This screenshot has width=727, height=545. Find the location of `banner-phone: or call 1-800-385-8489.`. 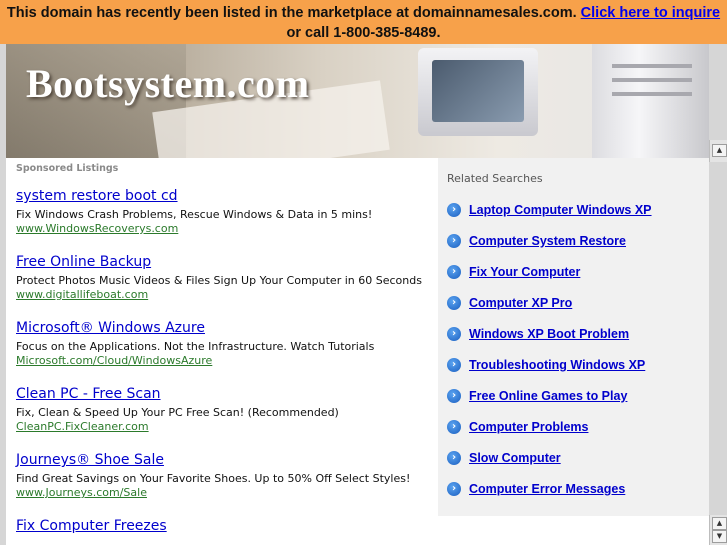

banner-phone: or call 1-800-385-8489. is located at coordinates (363, 33).